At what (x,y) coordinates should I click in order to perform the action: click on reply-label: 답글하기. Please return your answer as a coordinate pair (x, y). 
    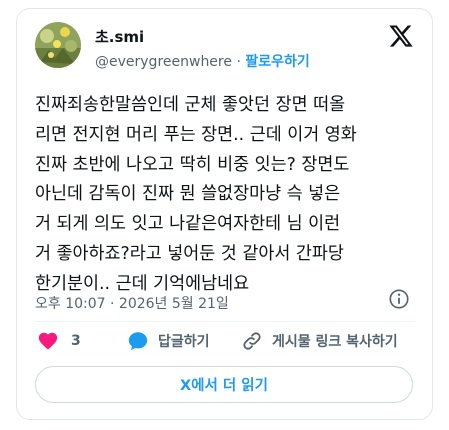
    Looking at the image, I should click on (184, 342).